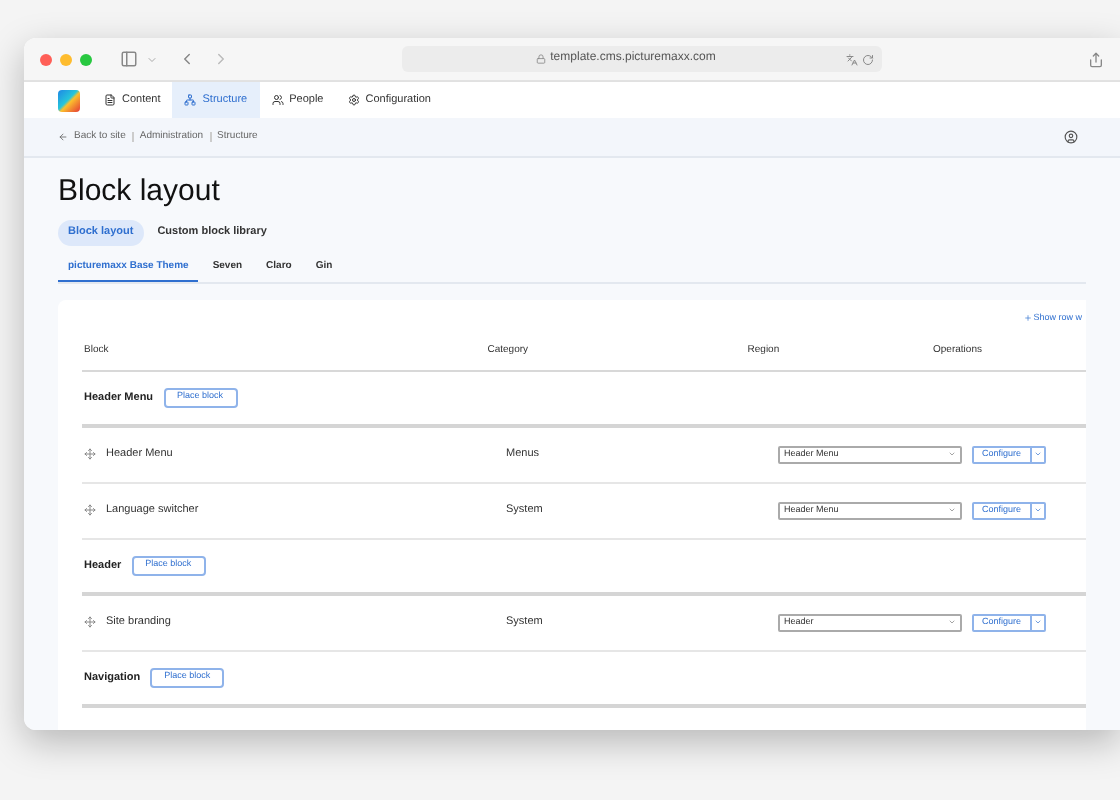  I want to click on sidebar-icon, so click(129, 59).